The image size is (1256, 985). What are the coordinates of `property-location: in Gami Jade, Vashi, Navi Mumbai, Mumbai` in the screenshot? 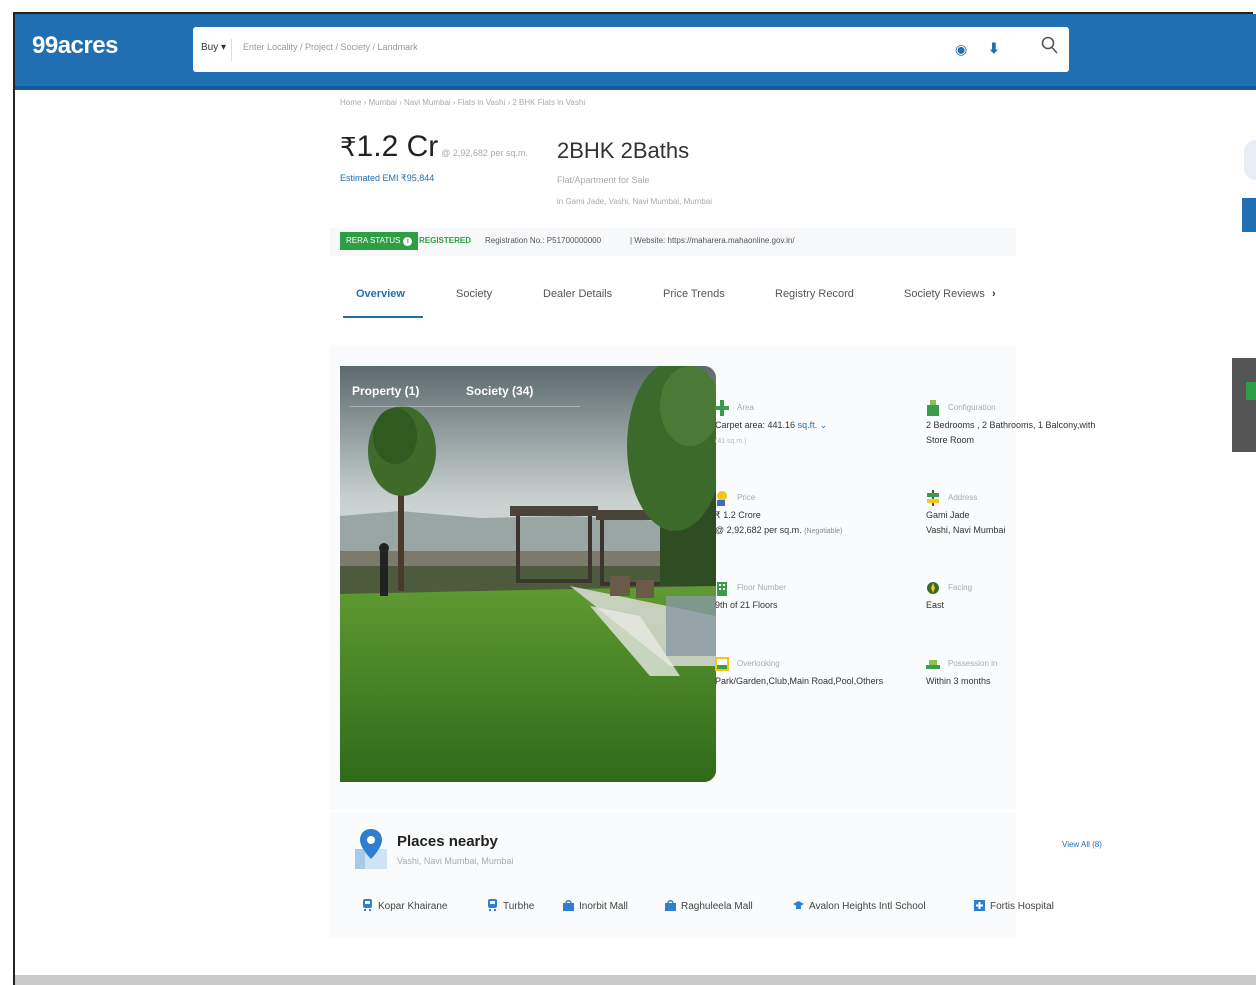 It's located at (635, 201).